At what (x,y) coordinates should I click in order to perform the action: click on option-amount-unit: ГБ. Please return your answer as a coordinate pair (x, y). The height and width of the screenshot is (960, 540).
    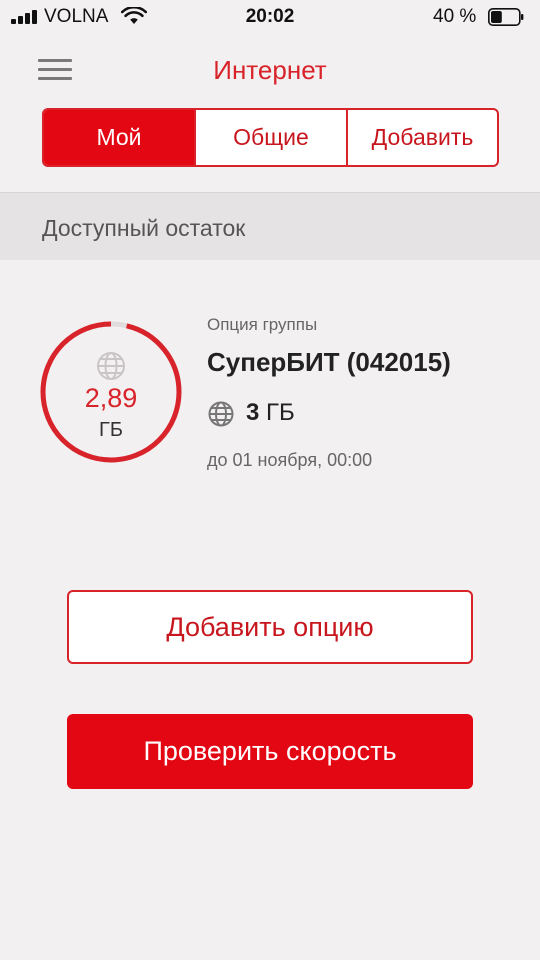
    Looking at the image, I should click on (280, 412).